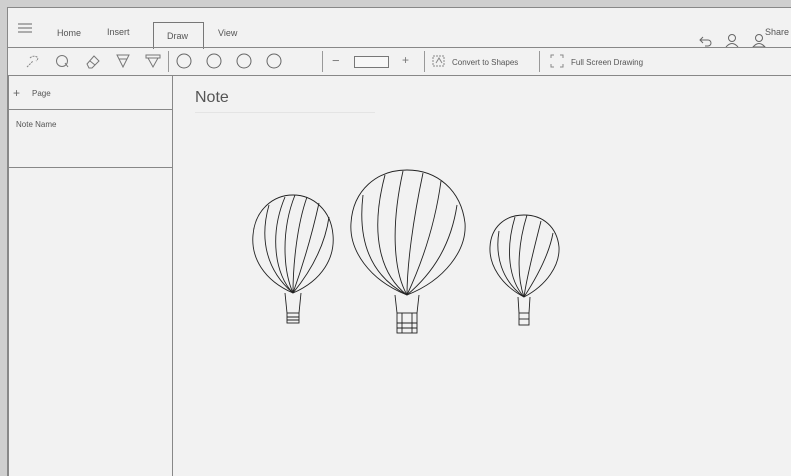 The image size is (791, 476). I want to click on window-frame-left, so click(3, 238).